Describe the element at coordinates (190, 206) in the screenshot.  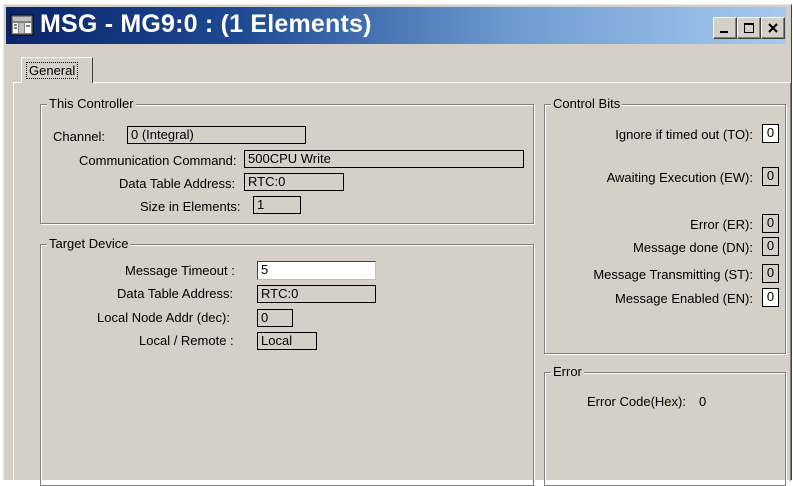
I see `size-in-elements-label: Size in Elements:` at that location.